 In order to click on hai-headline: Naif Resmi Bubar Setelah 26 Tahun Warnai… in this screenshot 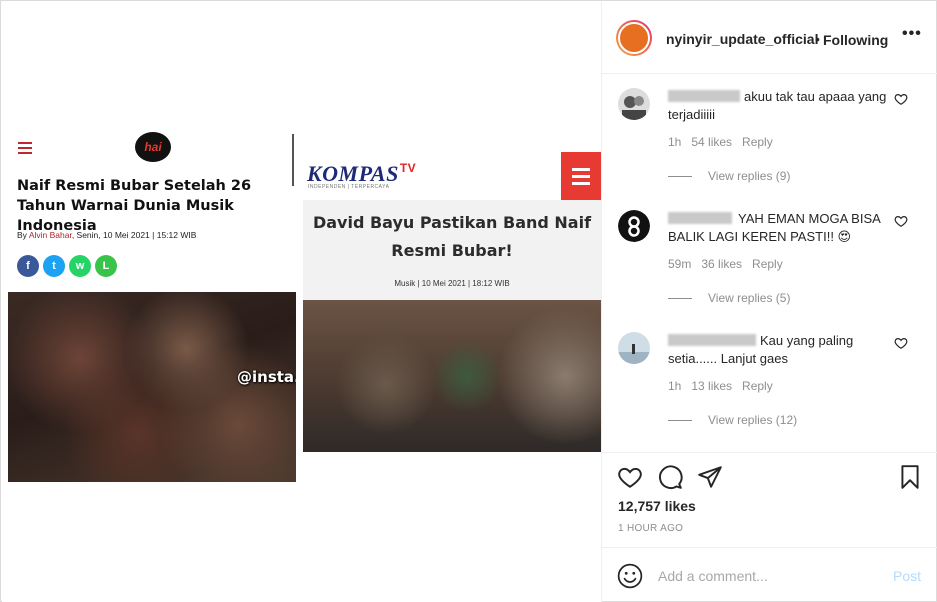, I will do `click(134, 206)`.